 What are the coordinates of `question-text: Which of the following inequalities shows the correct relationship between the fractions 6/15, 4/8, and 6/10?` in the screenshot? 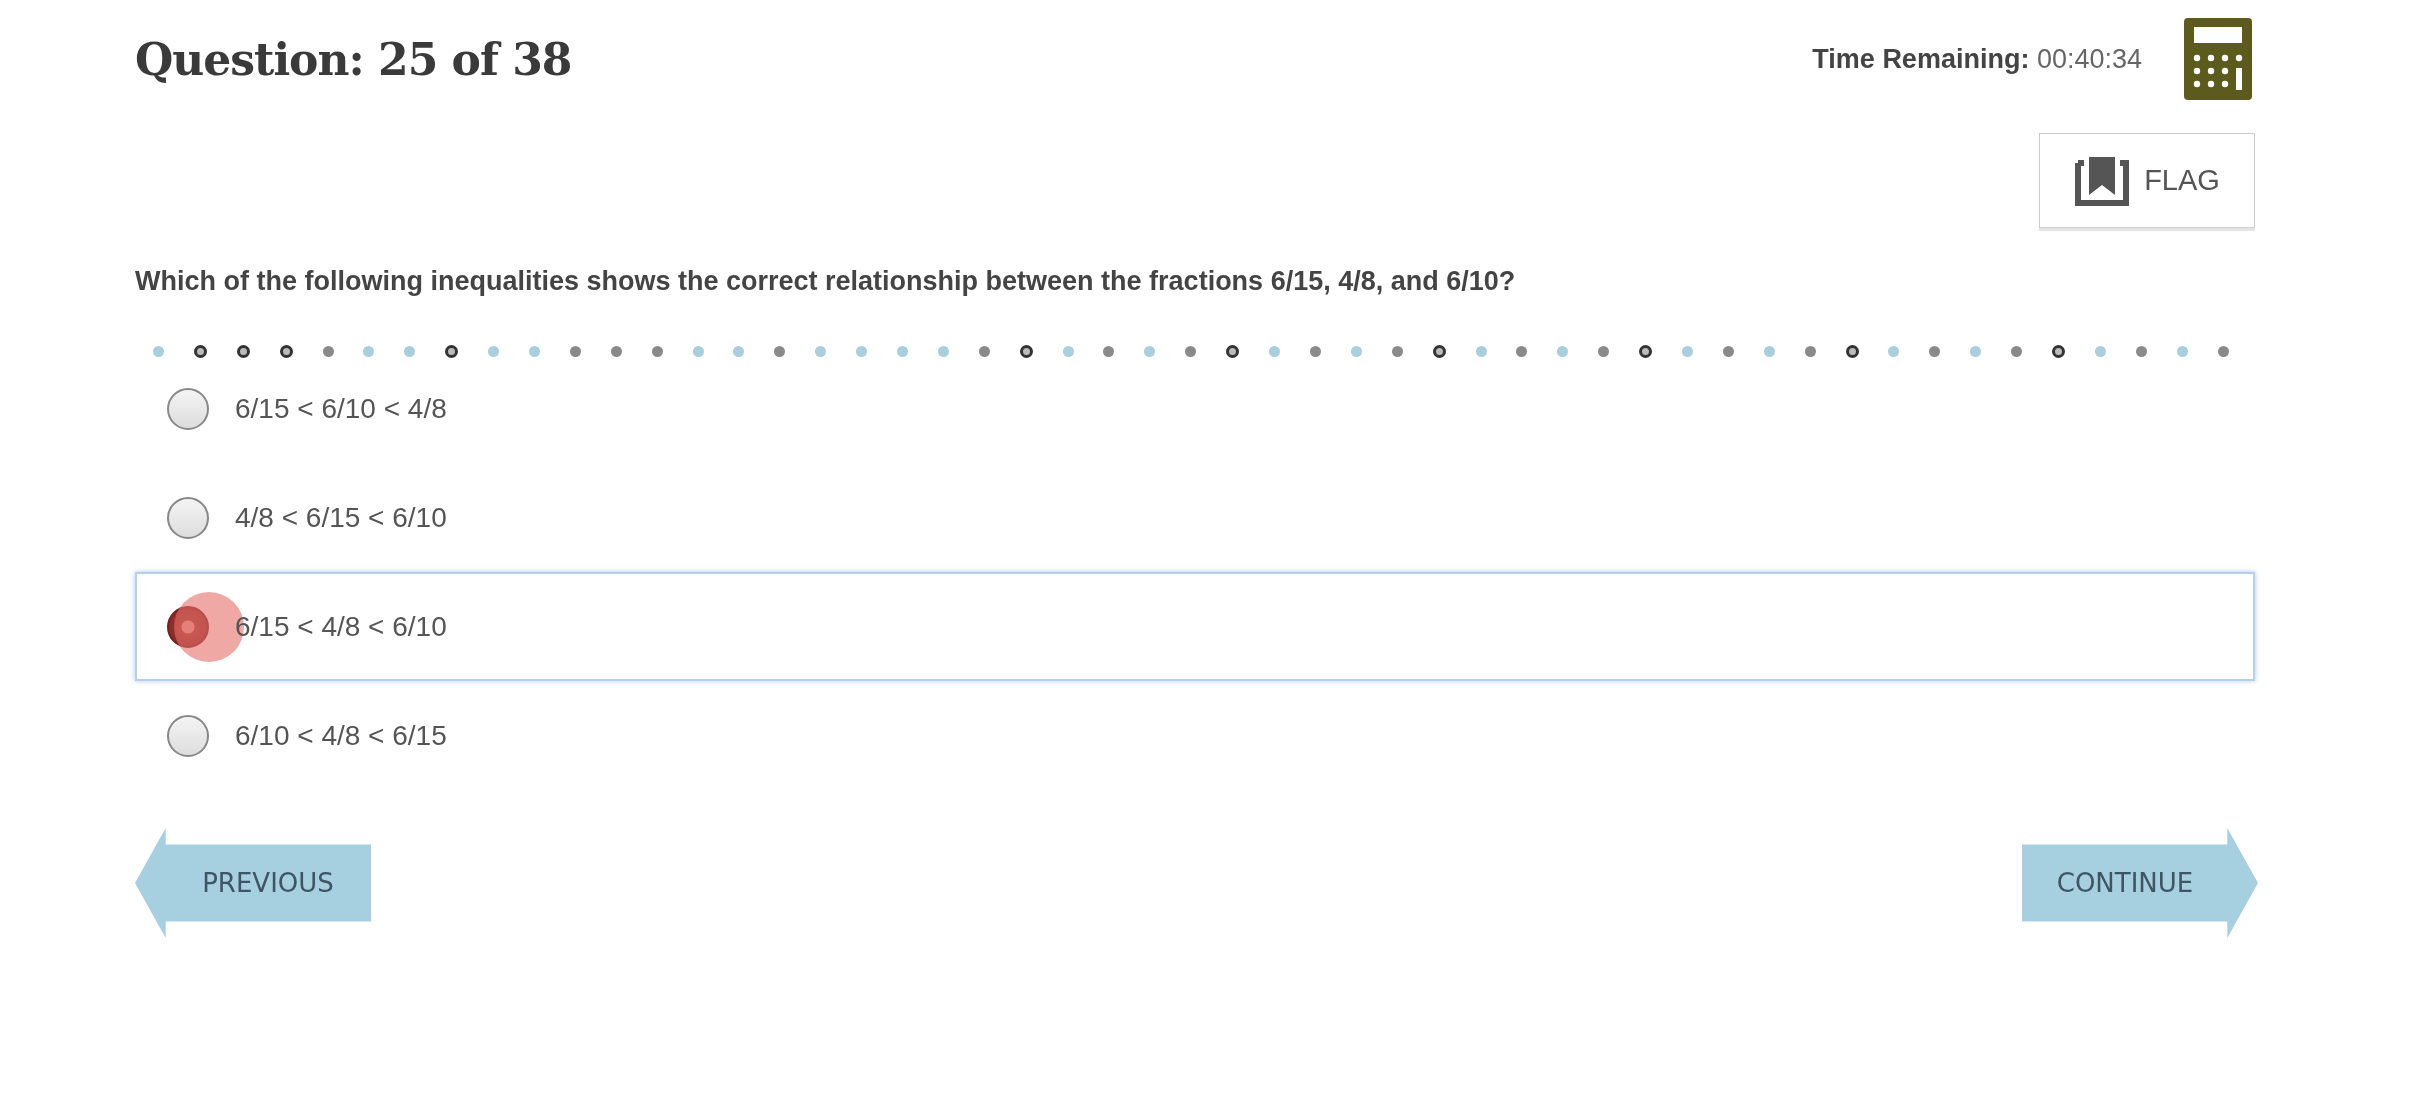 It's located at (826, 281).